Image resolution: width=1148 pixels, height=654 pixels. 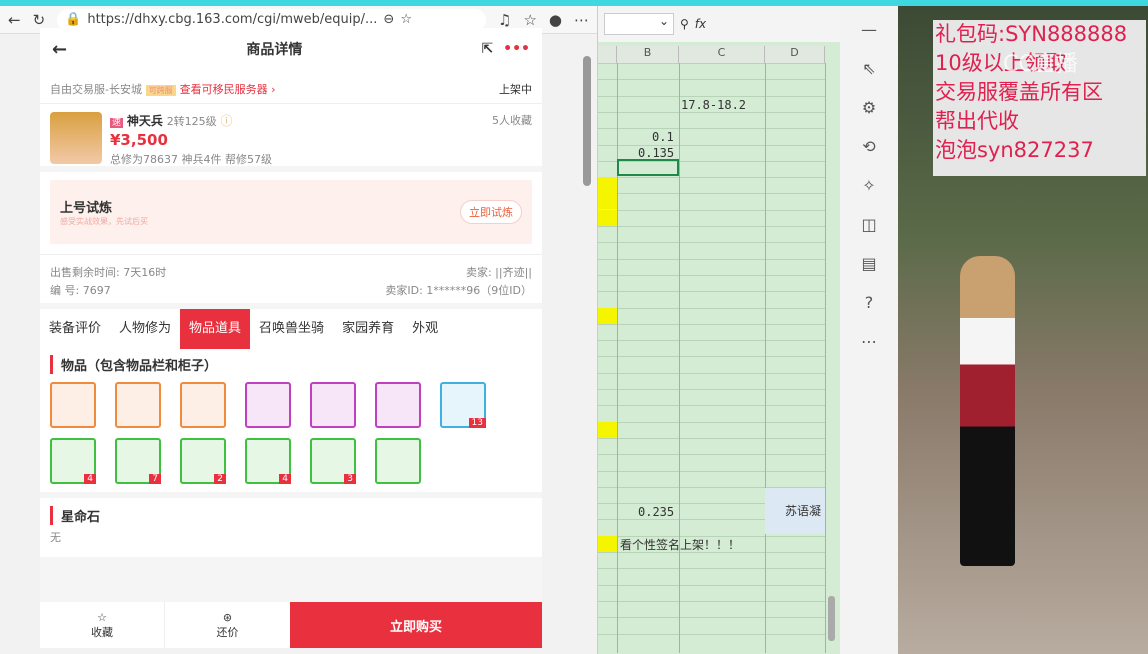 What do you see at coordinates (14, 20) in the screenshot?
I see `back-icon: ←` at bounding box center [14, 20].